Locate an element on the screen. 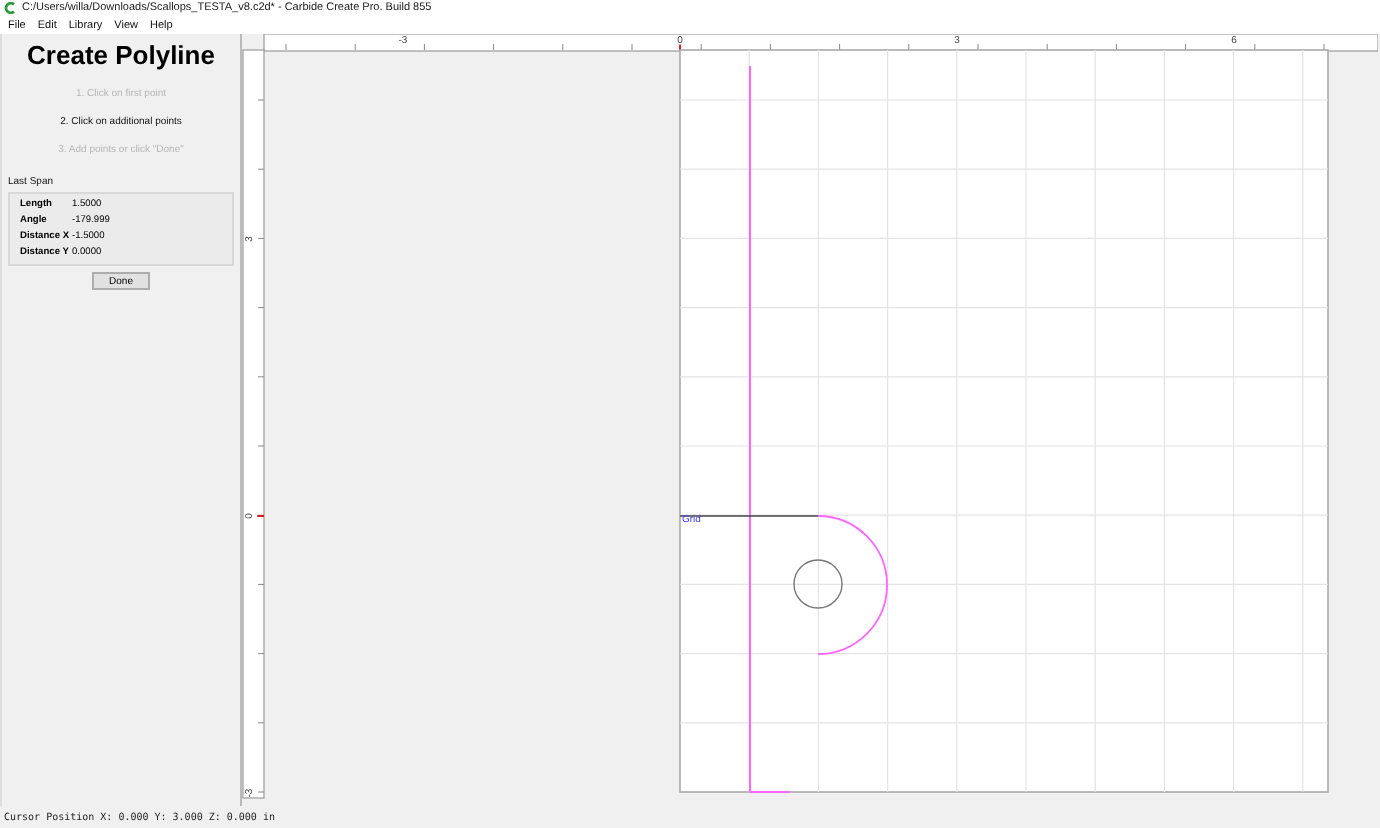 The width and height of the screenshot is (1380, 828). polyline-segment is located at coordinates (749, 516).